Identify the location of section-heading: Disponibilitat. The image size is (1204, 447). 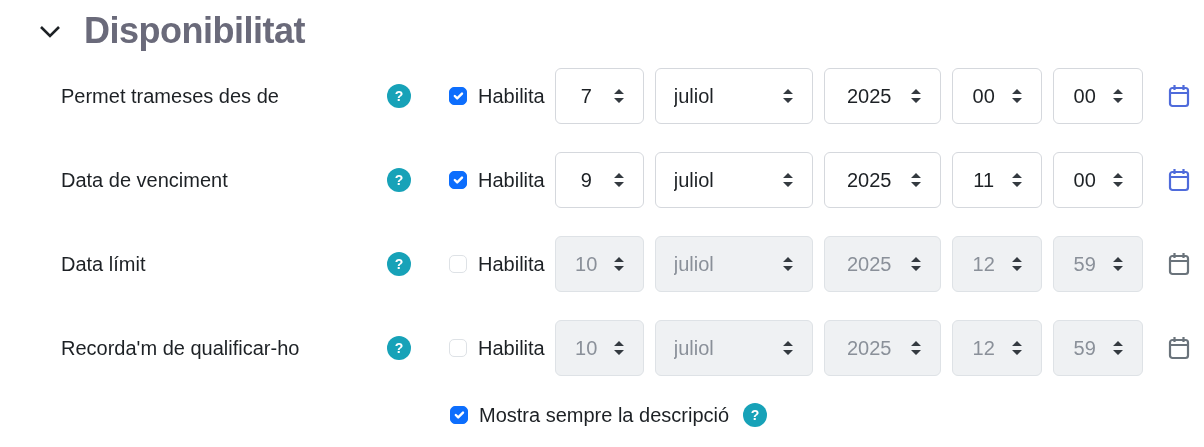
(194, 31).